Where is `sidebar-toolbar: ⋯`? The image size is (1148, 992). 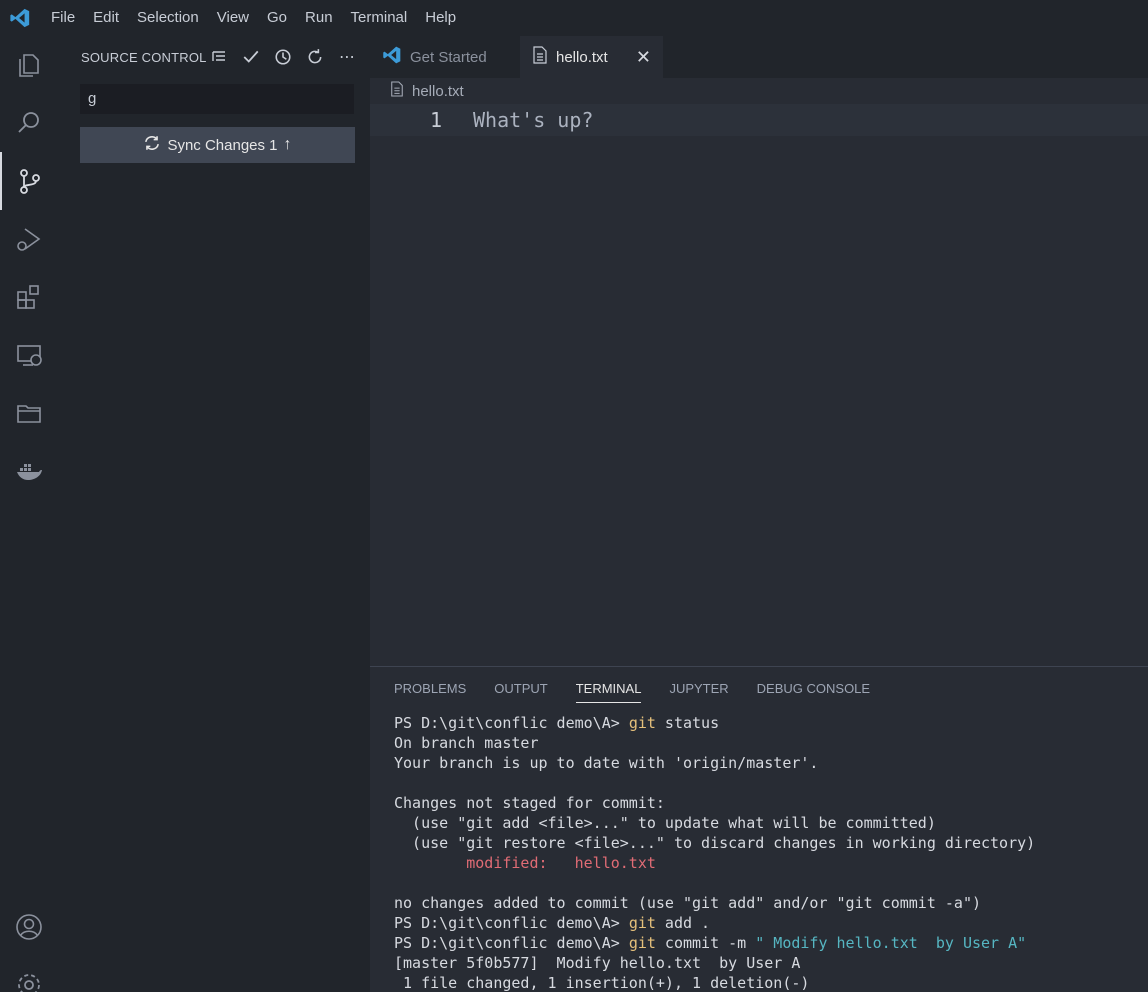 sidebar-toolbar: ⋯ is located at coordinates (283, 57).